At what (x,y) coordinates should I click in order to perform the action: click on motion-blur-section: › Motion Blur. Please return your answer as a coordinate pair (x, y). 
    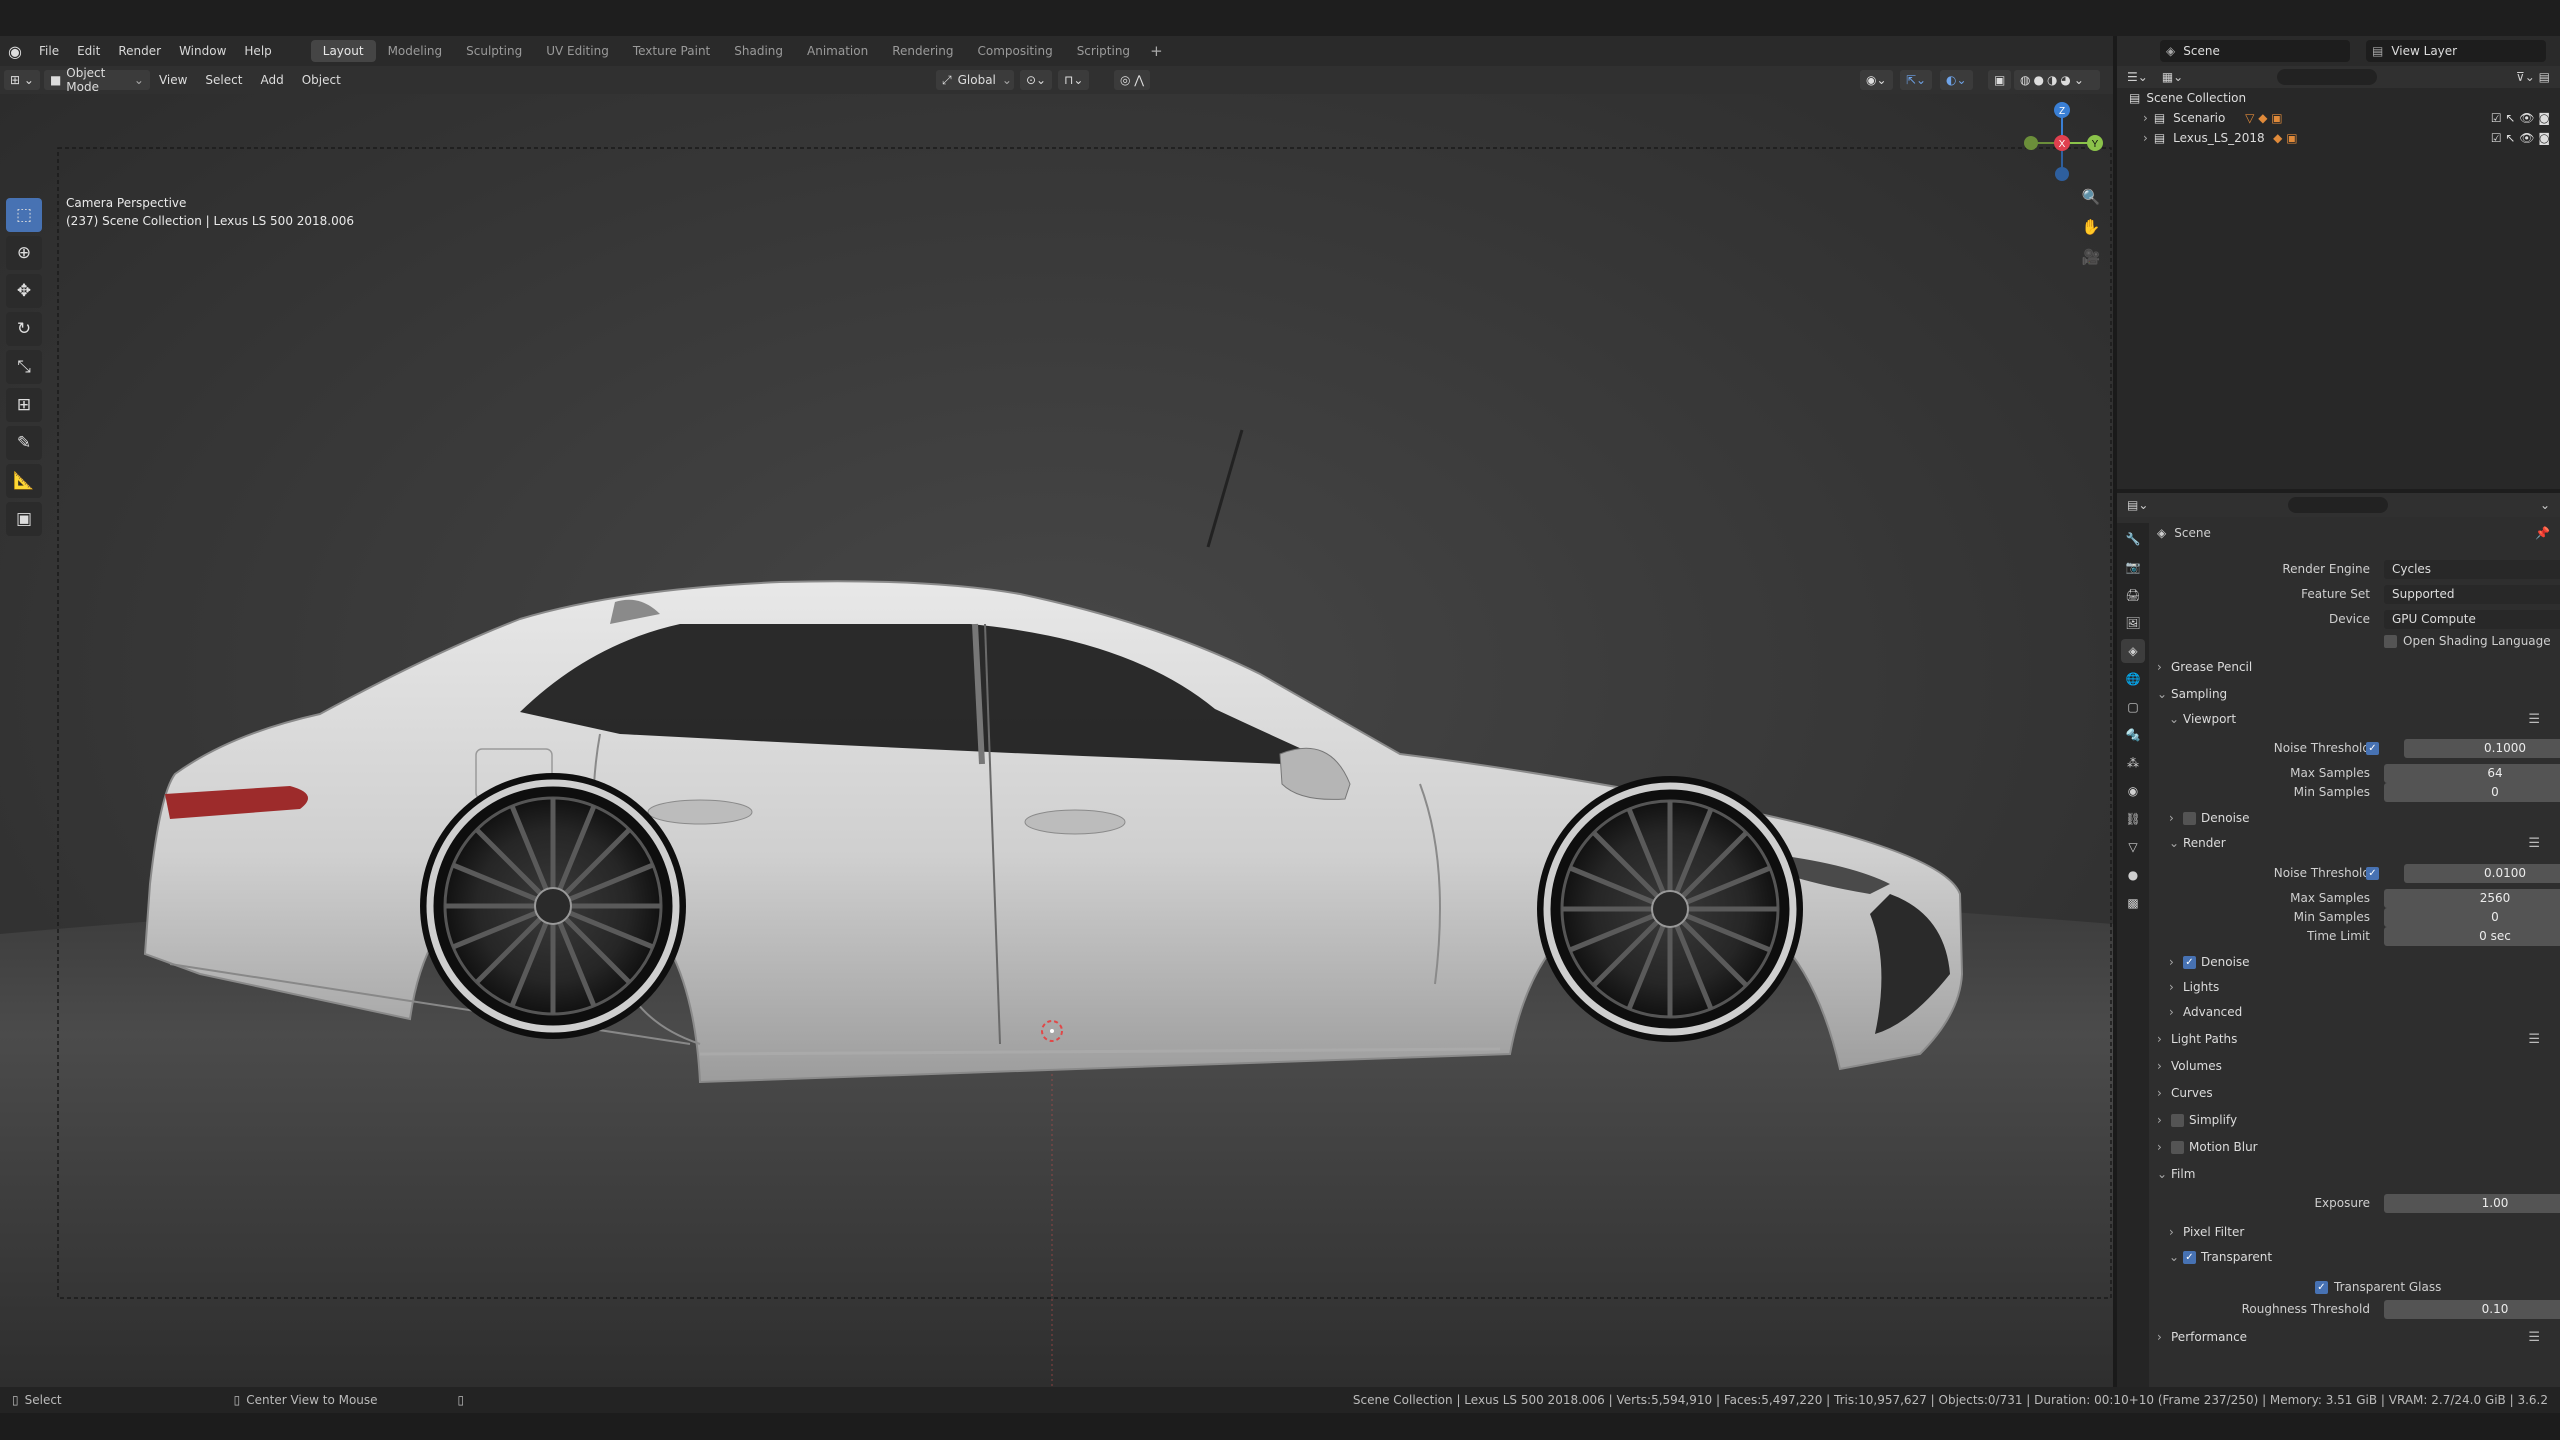
    Looking at the image, I should click on (2354, 1147).